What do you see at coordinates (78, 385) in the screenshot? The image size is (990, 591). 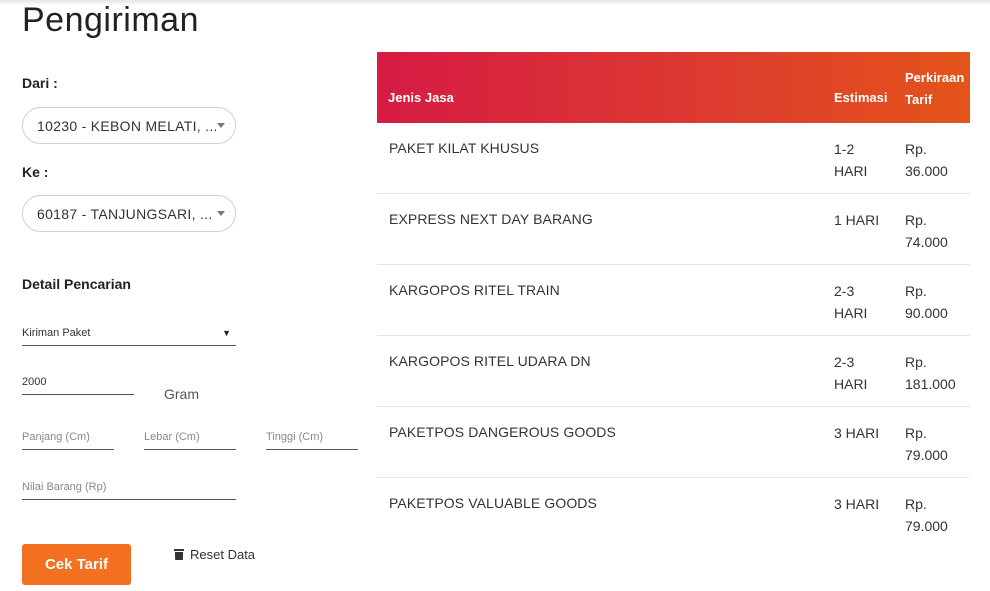 I see `weight-input: 2000` at bounding box center [78, 385].